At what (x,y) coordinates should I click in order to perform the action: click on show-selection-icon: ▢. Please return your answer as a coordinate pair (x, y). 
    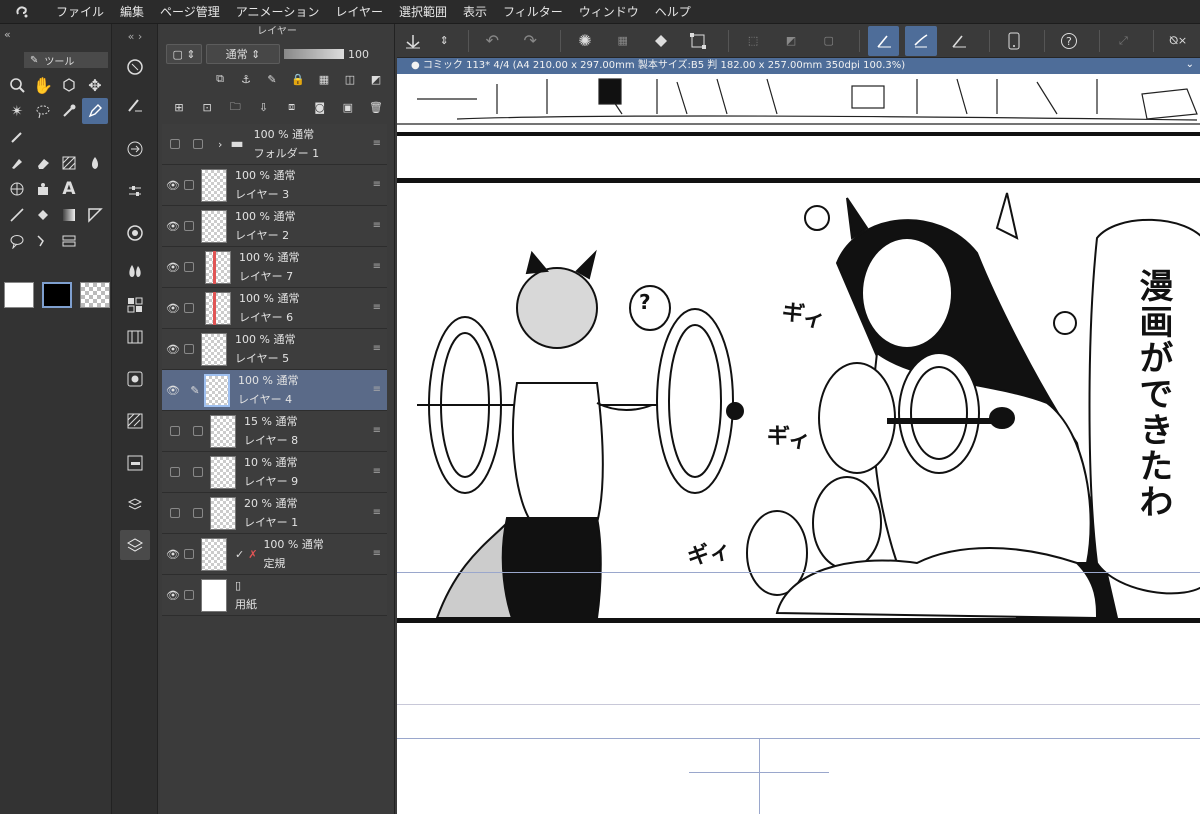
    Looking at the image, I should click on (829, 41).